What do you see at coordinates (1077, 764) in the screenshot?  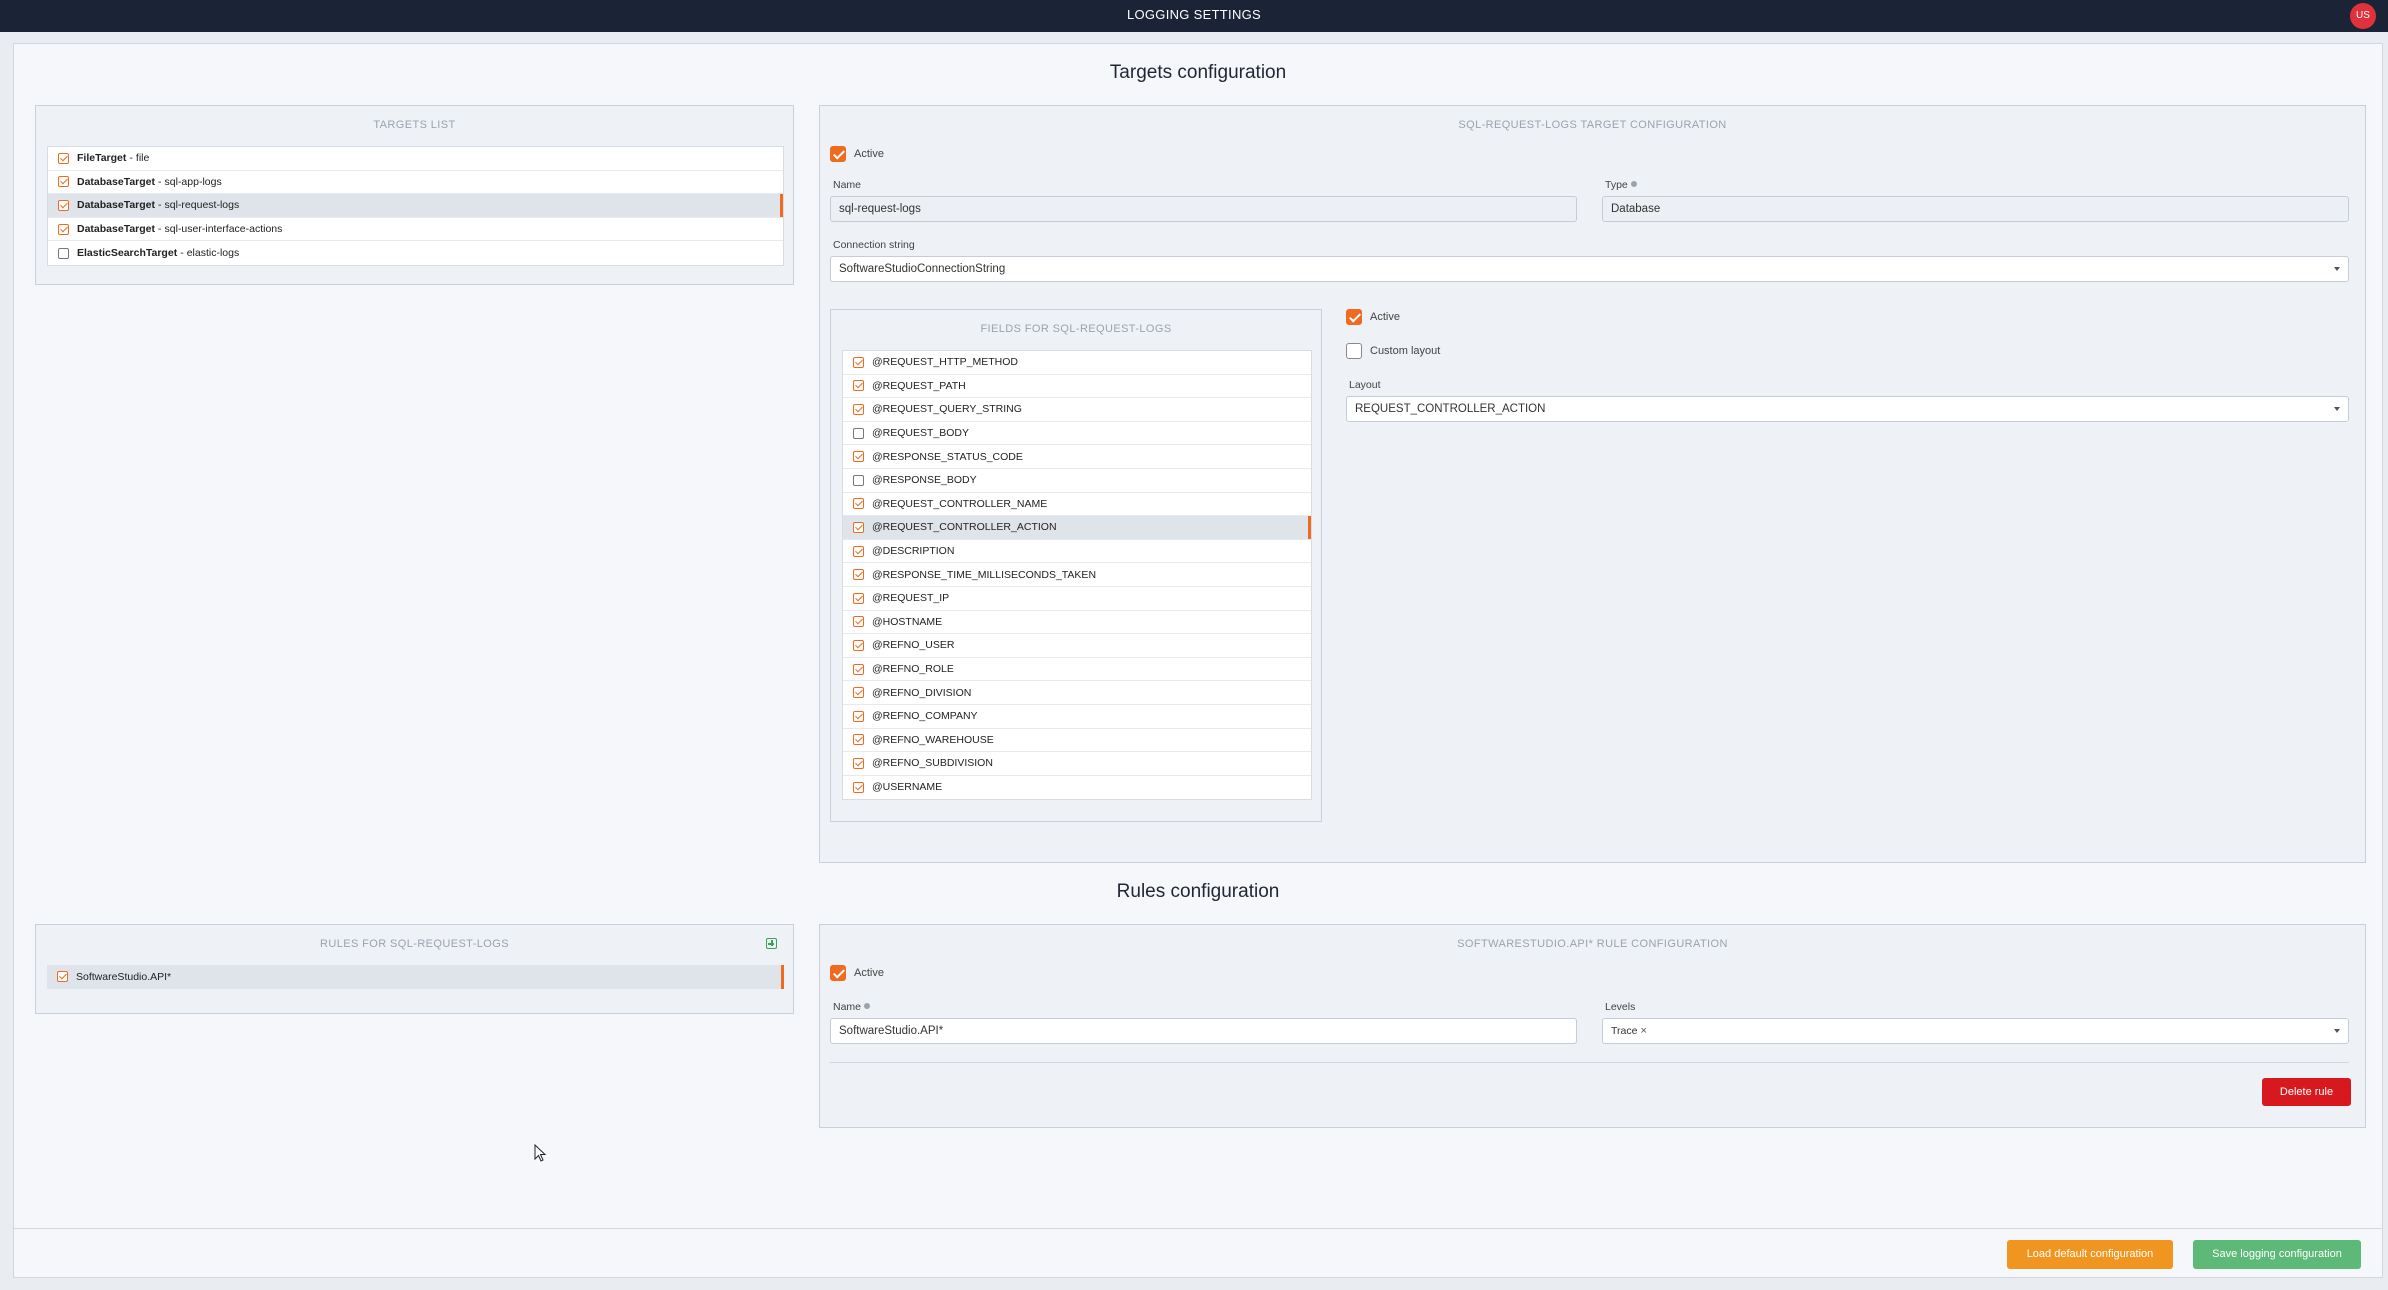 I see `field-list-item: @REFNO_SUBDIVISION` at bounding box center [1077, 764].